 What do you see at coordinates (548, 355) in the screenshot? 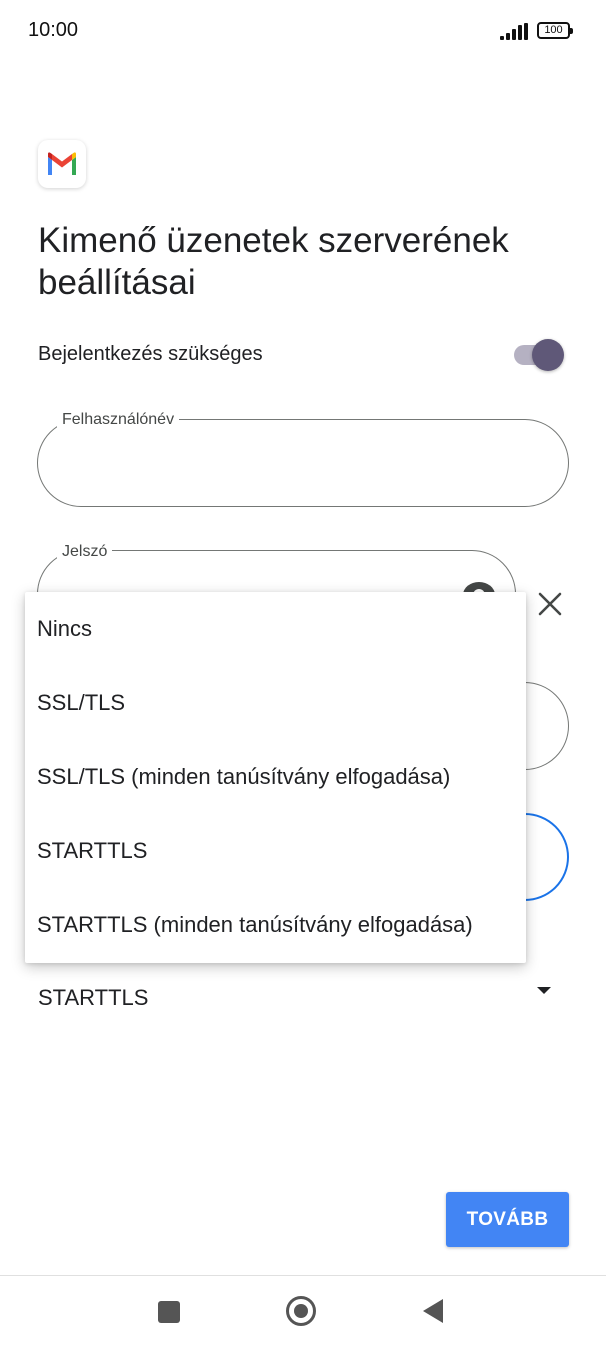
I see `toggle-thumb` at bounding box center [548, 355].